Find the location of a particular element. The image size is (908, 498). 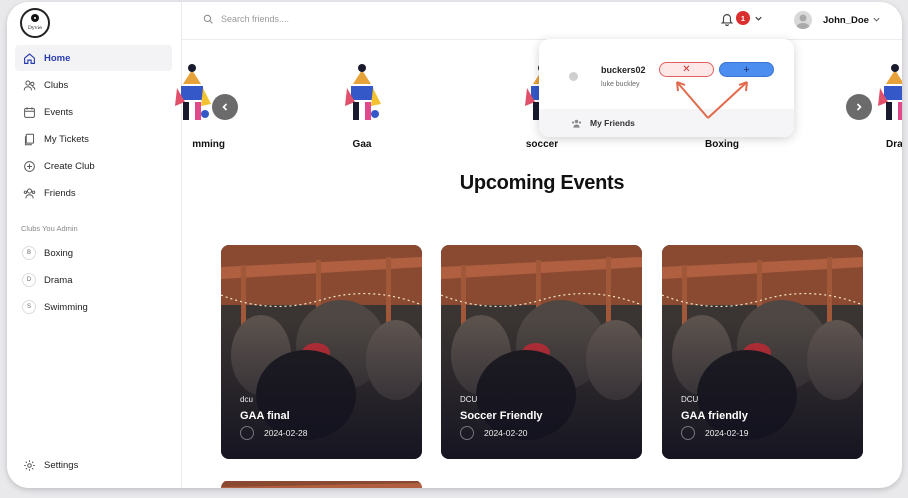

settings-link: Settings is located at coordinates (50, 465).